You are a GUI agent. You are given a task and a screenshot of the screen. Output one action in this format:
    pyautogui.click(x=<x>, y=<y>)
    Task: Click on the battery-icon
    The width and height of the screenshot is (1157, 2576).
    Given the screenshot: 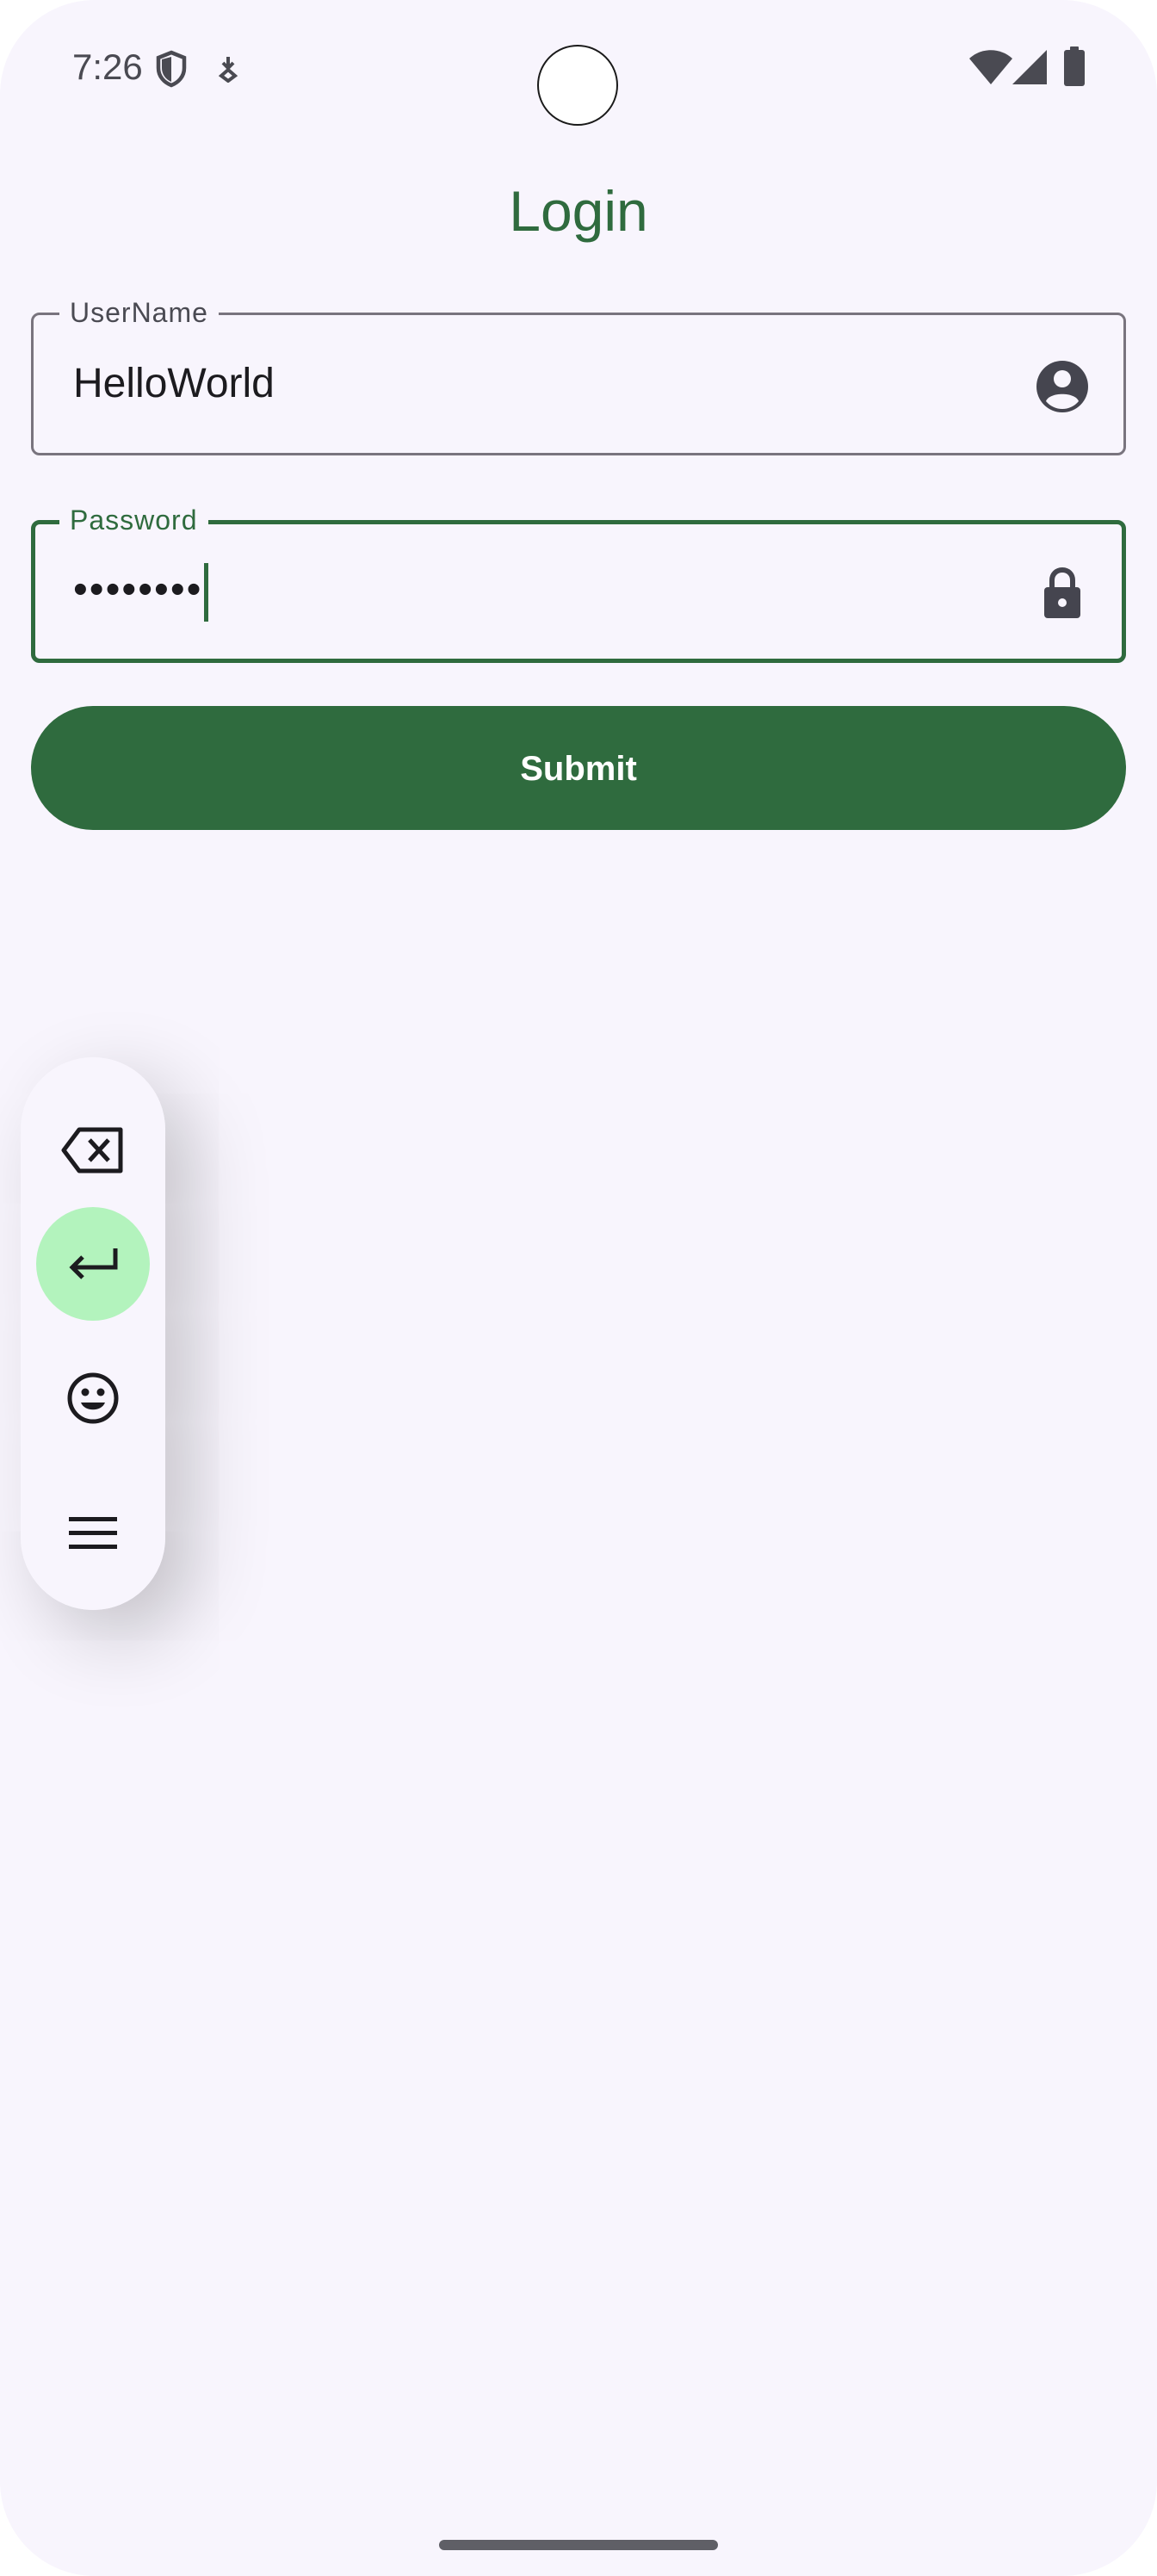 What is the action you would take?
    pyautogui.click(x=1075, y=66)
    